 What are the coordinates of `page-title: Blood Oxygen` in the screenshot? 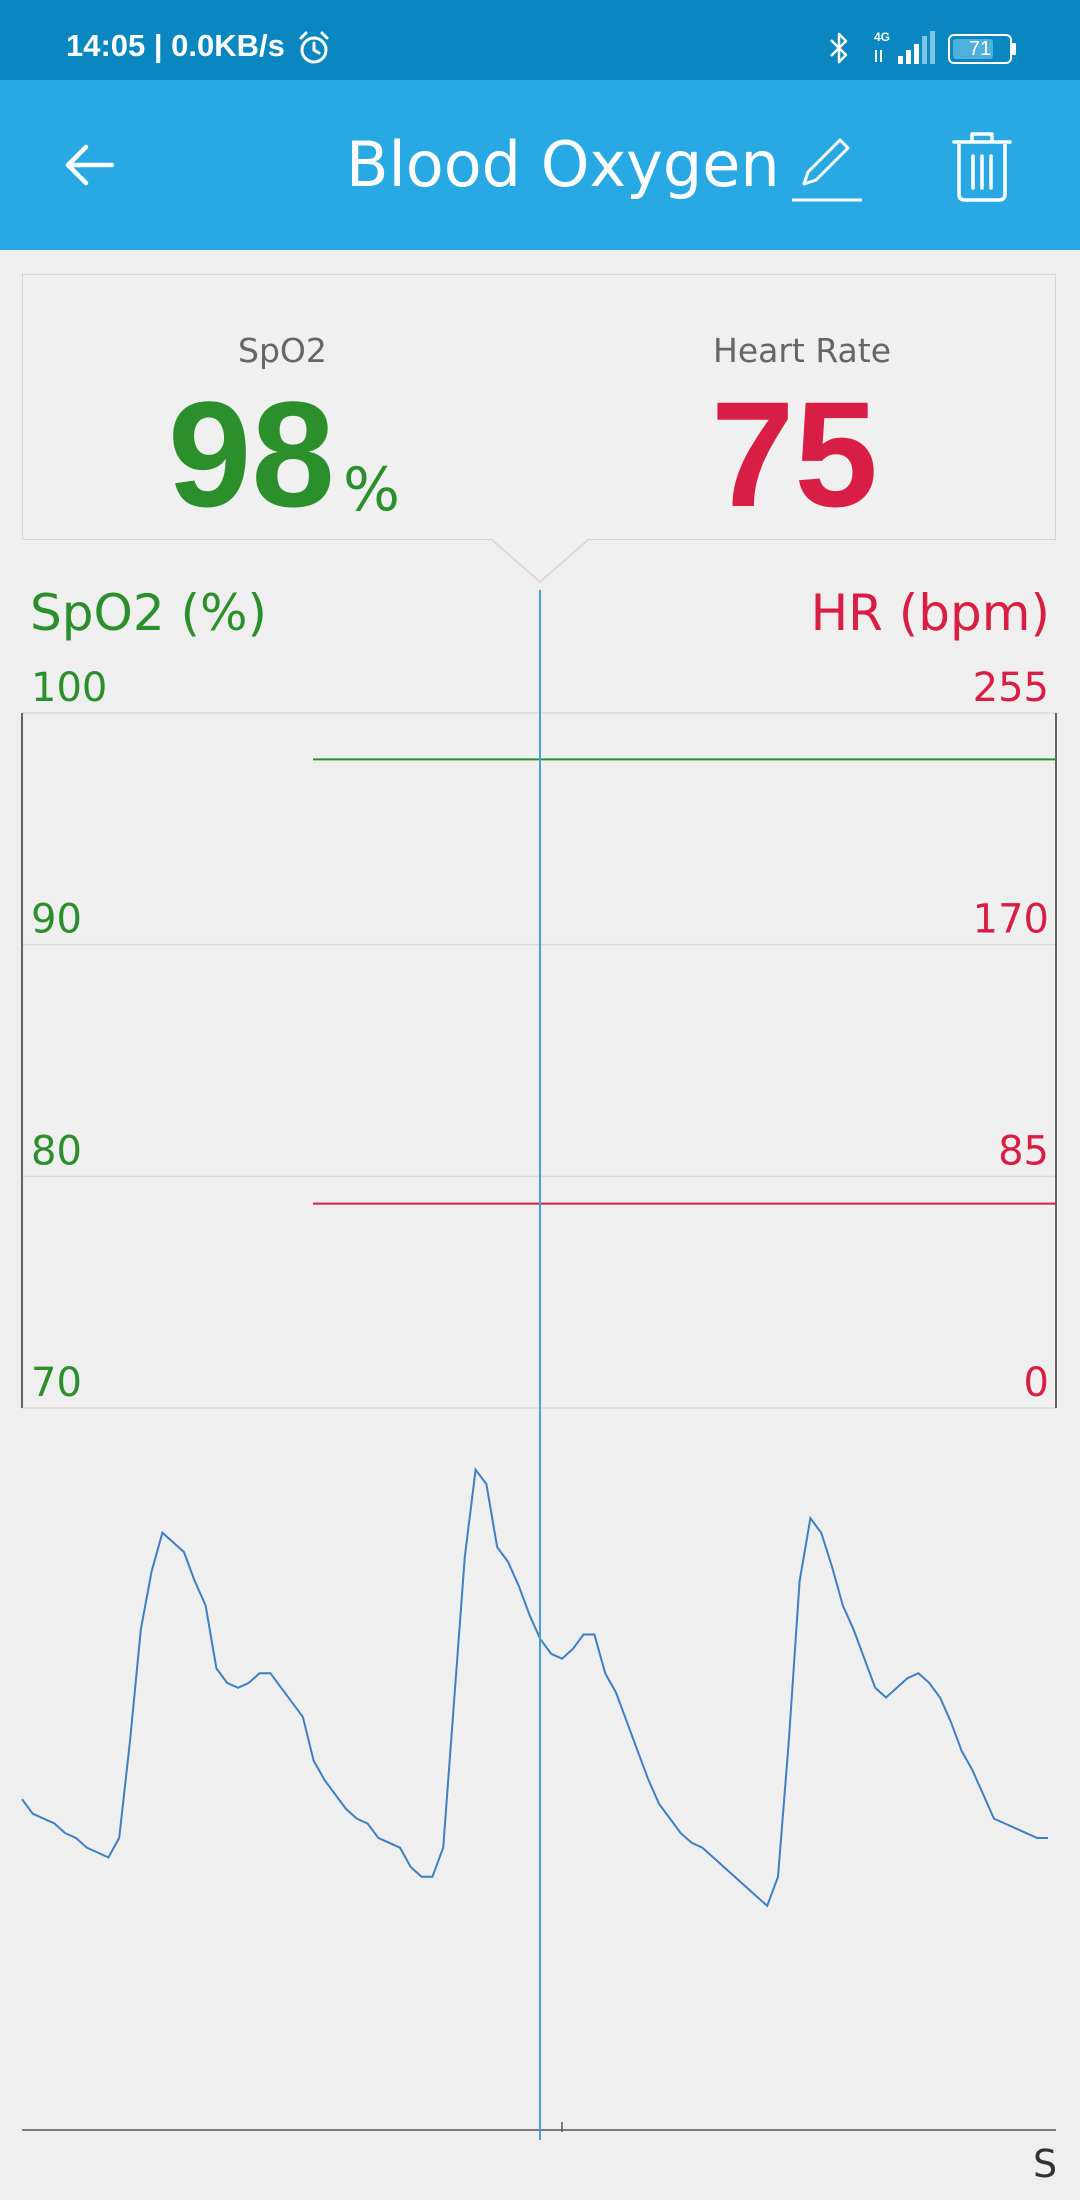 It's located at (563, 164).